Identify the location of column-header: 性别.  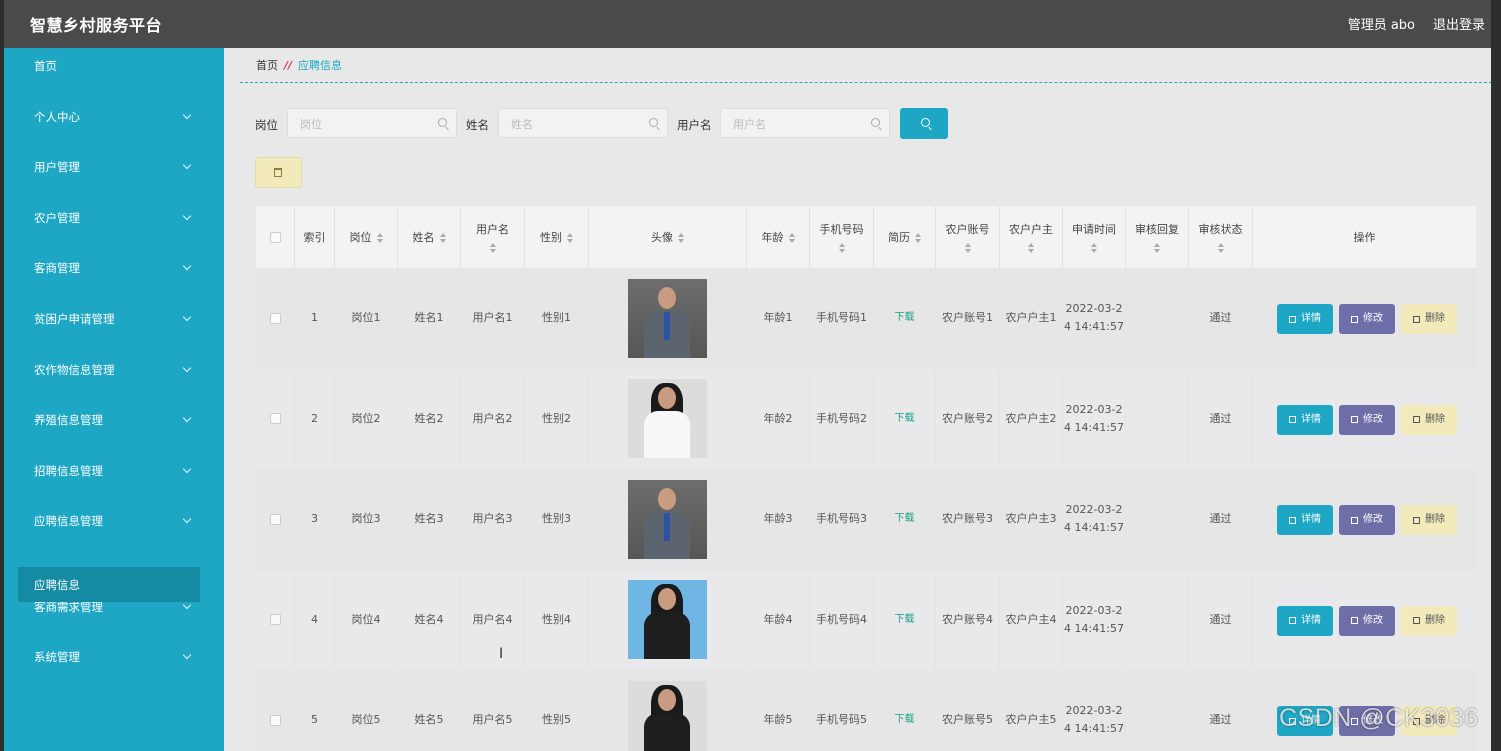
(557, 237).